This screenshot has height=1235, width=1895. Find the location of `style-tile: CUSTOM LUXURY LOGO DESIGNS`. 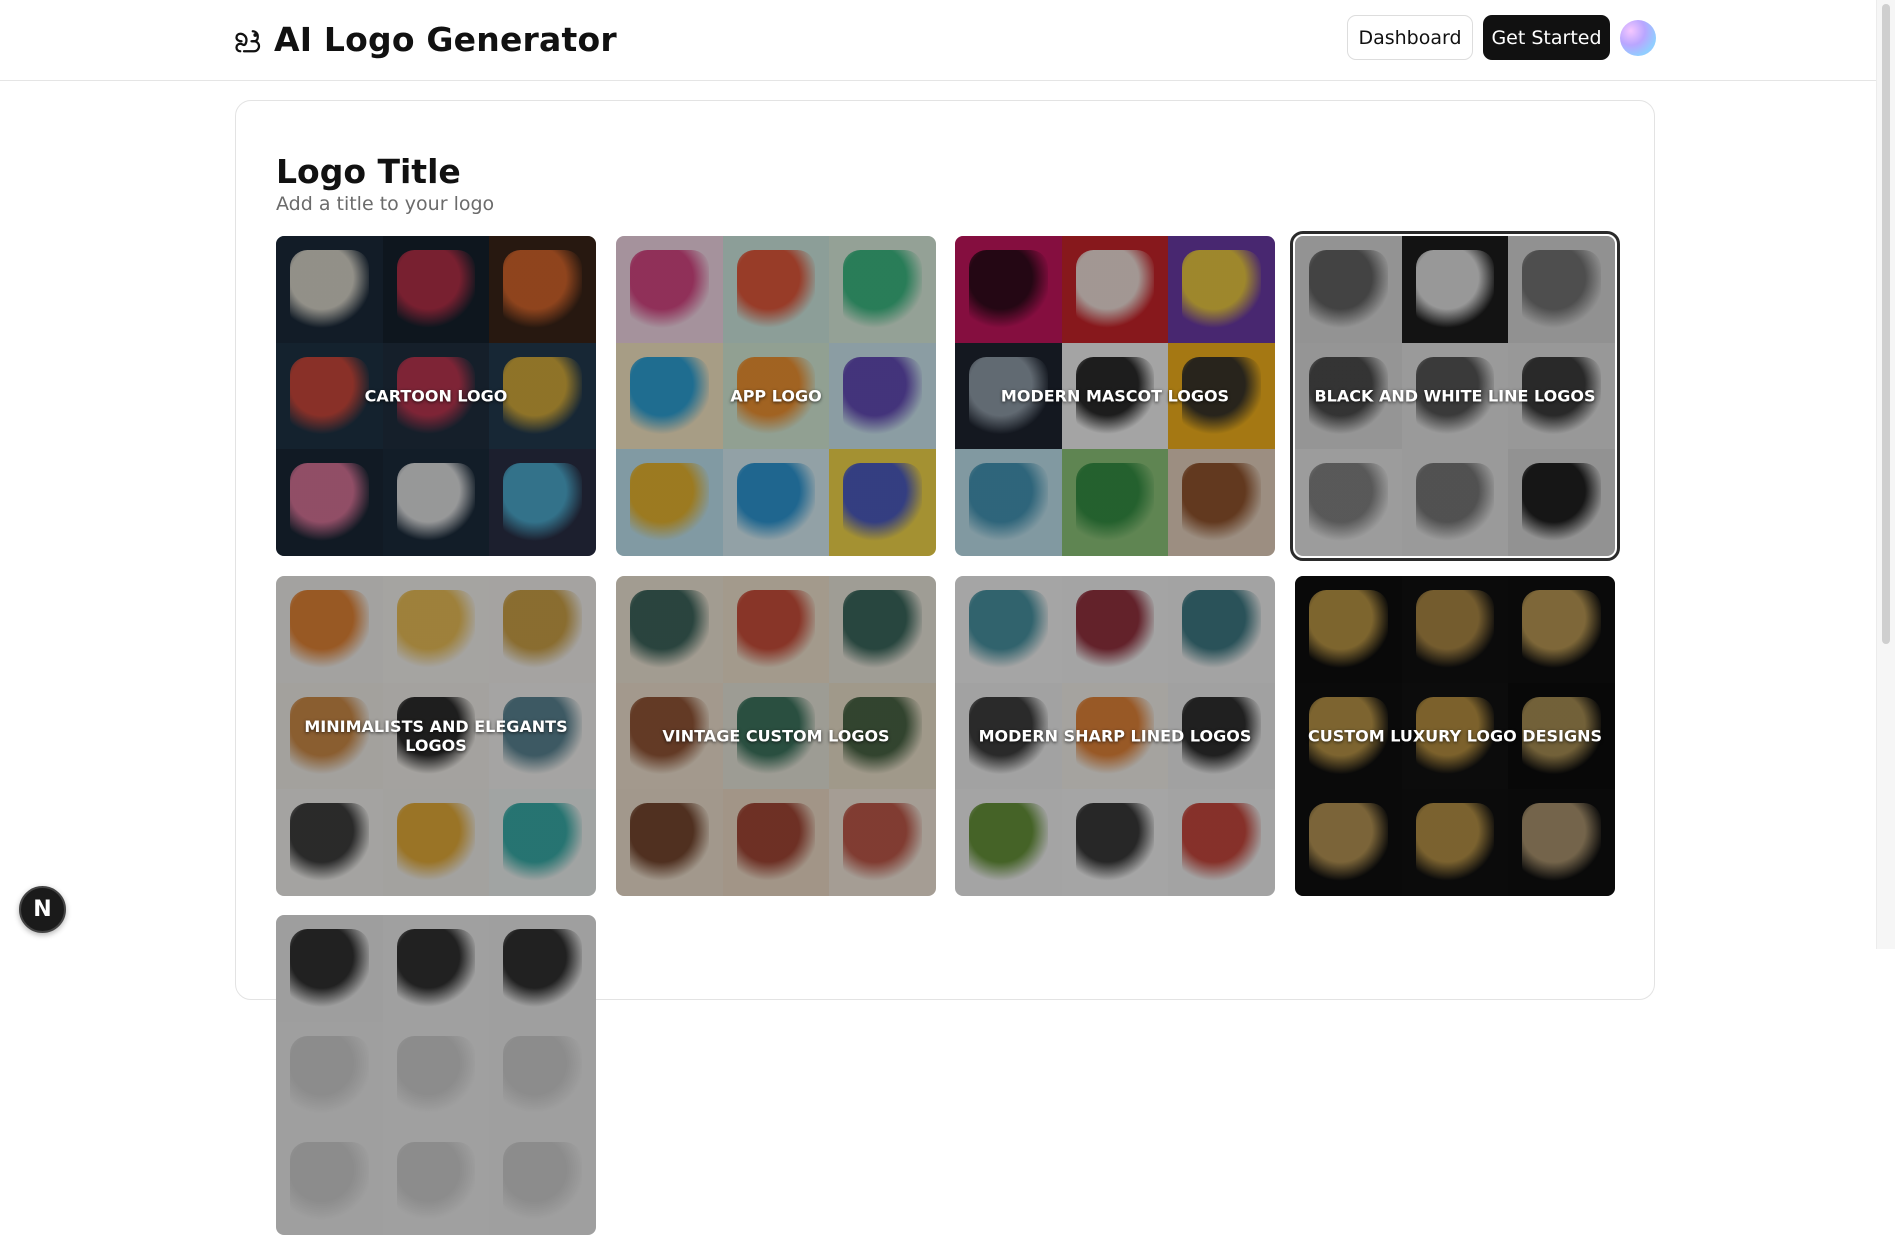

style-tile: CUSTOM LUXURY LOGO DESIGNS is located at coordinates (1455, 736).